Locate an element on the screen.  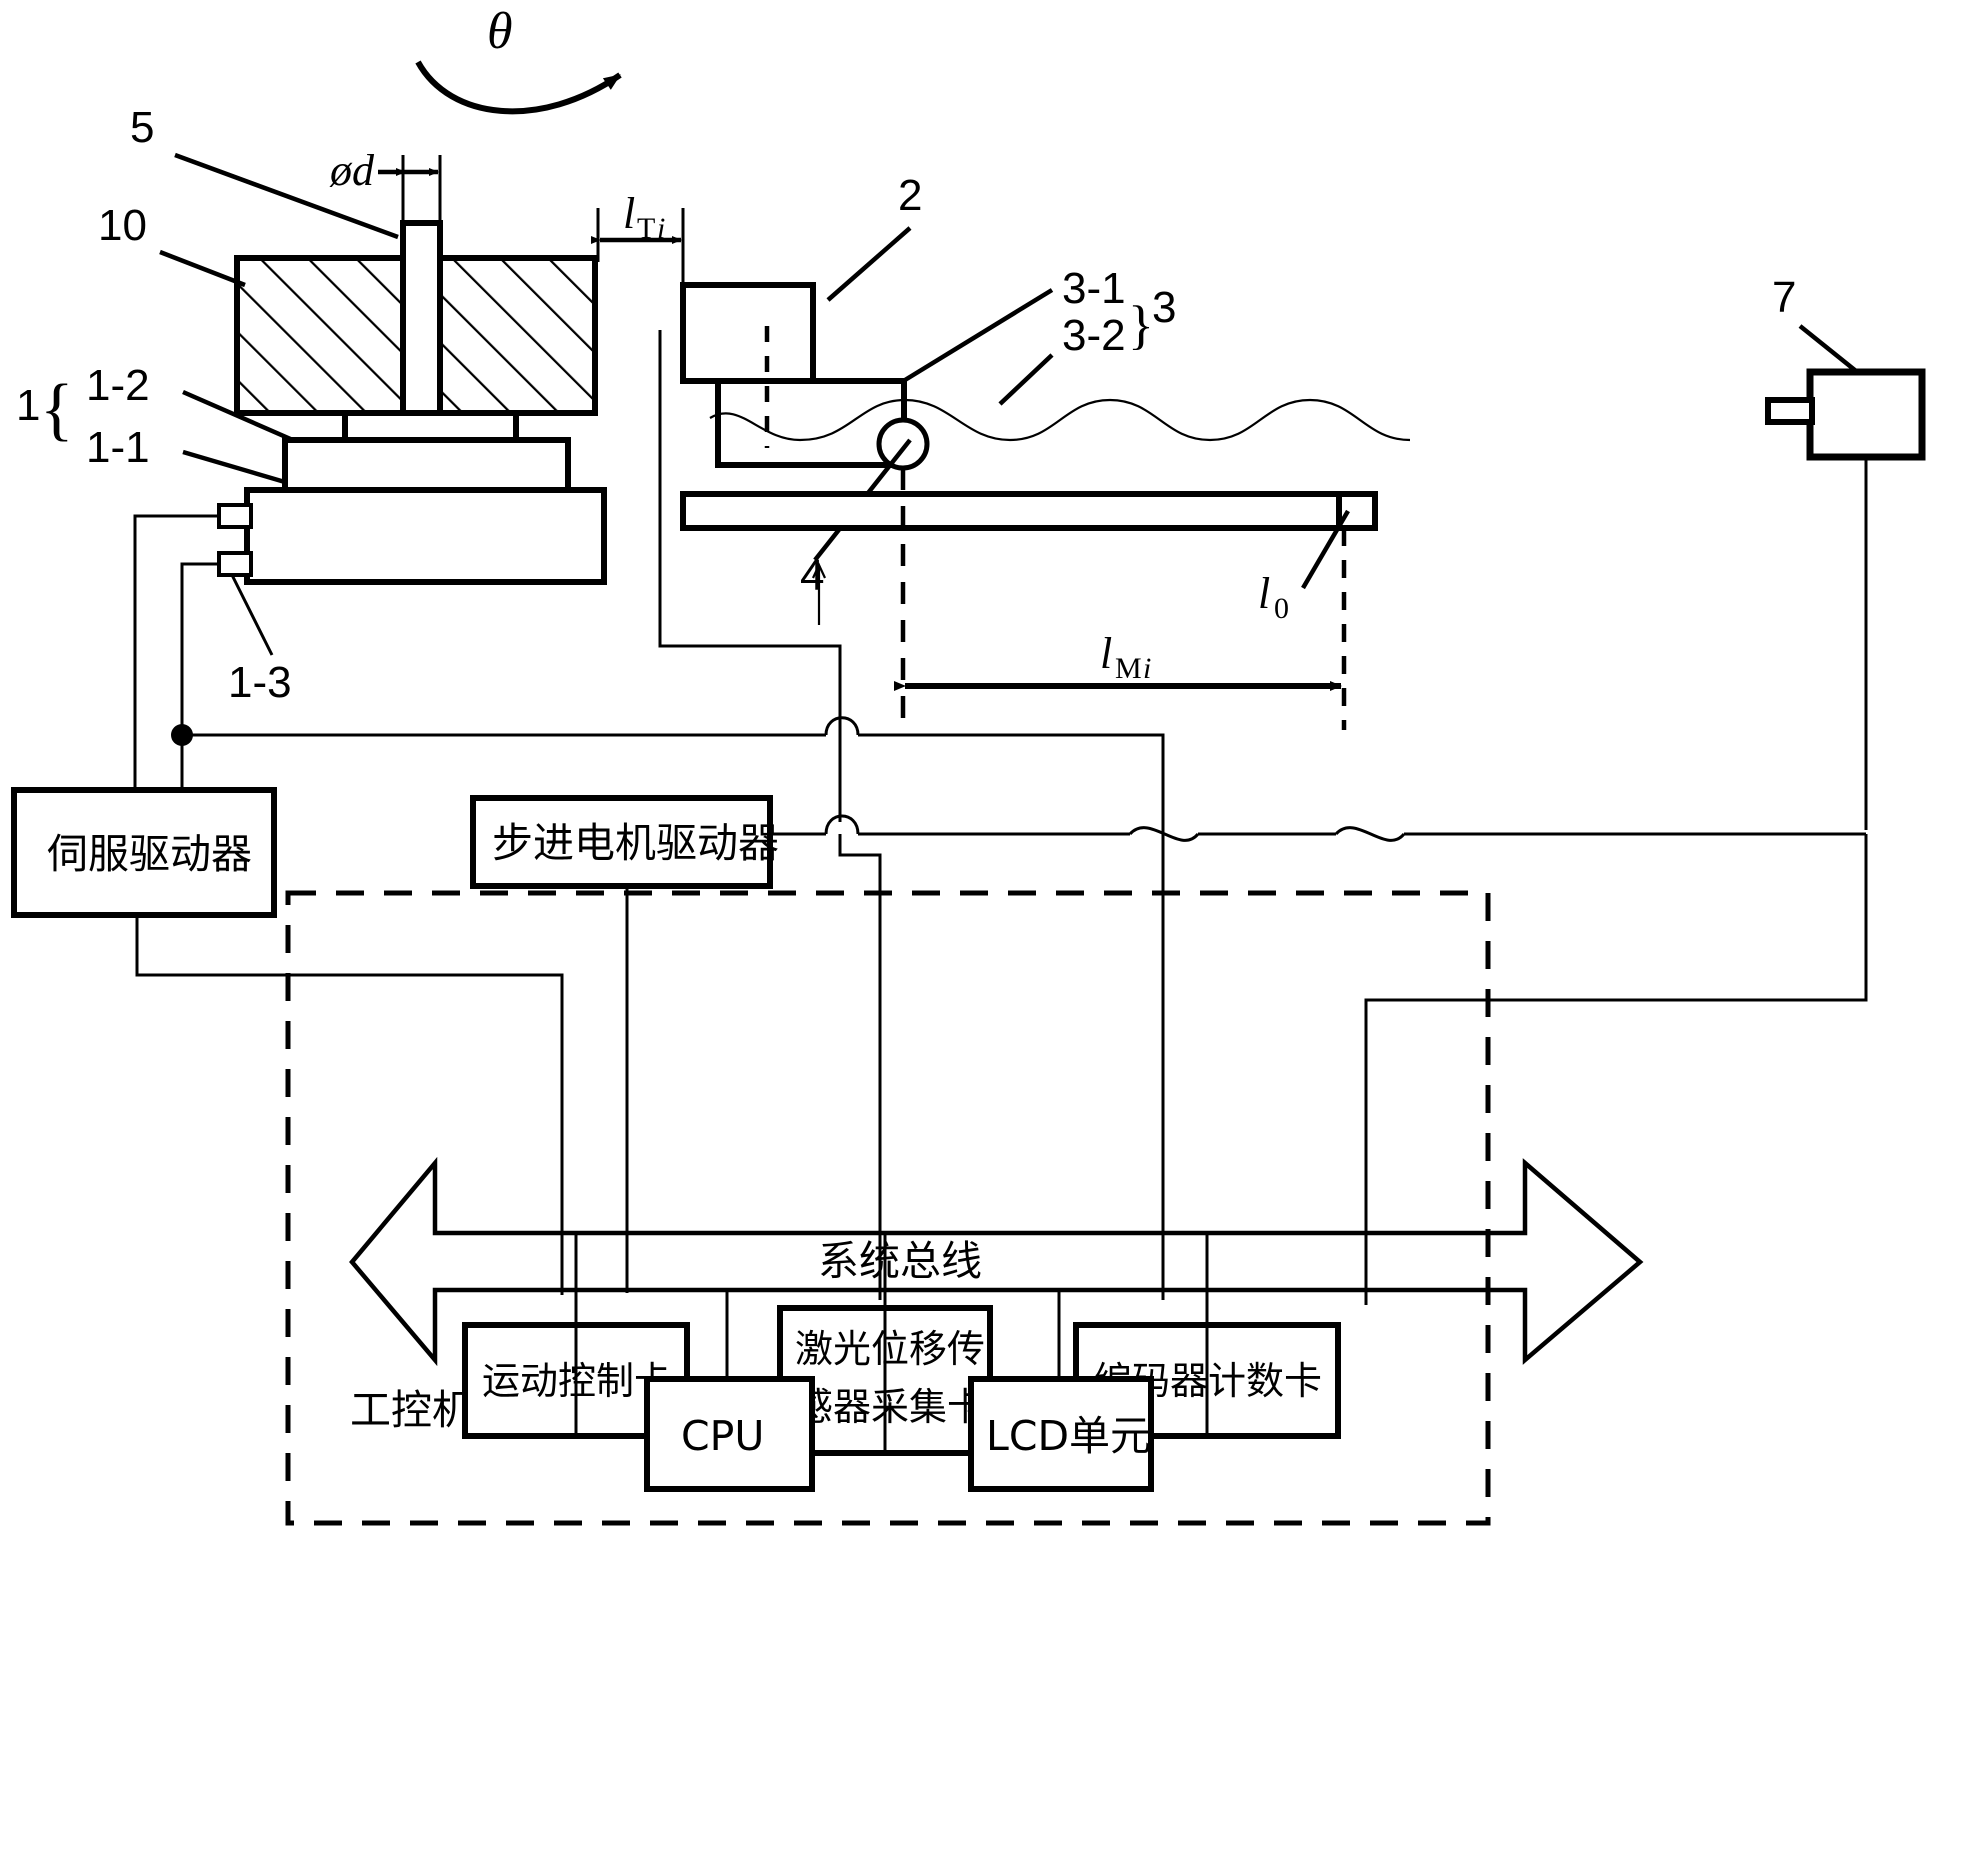
theta-rotation-indicator is located at coordinates (518, 87).